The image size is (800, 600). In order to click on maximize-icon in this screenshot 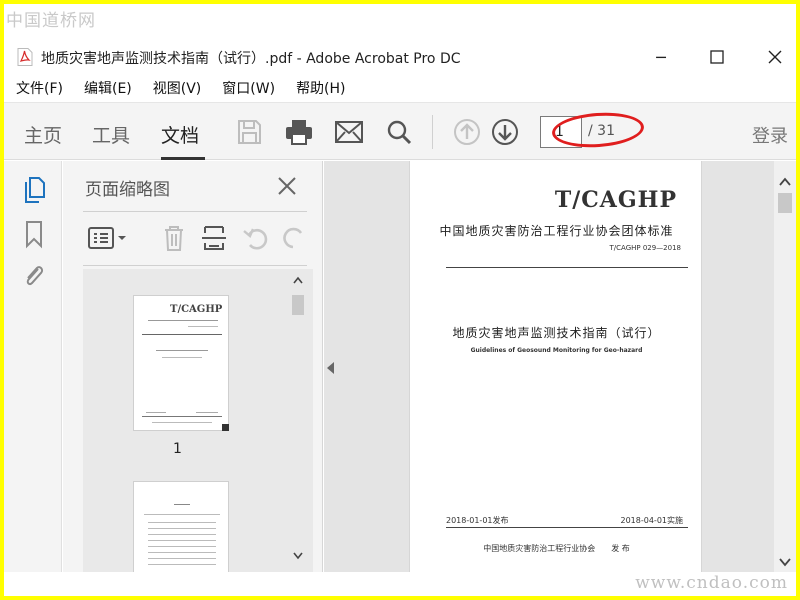, I will do `click(717, 57)`.